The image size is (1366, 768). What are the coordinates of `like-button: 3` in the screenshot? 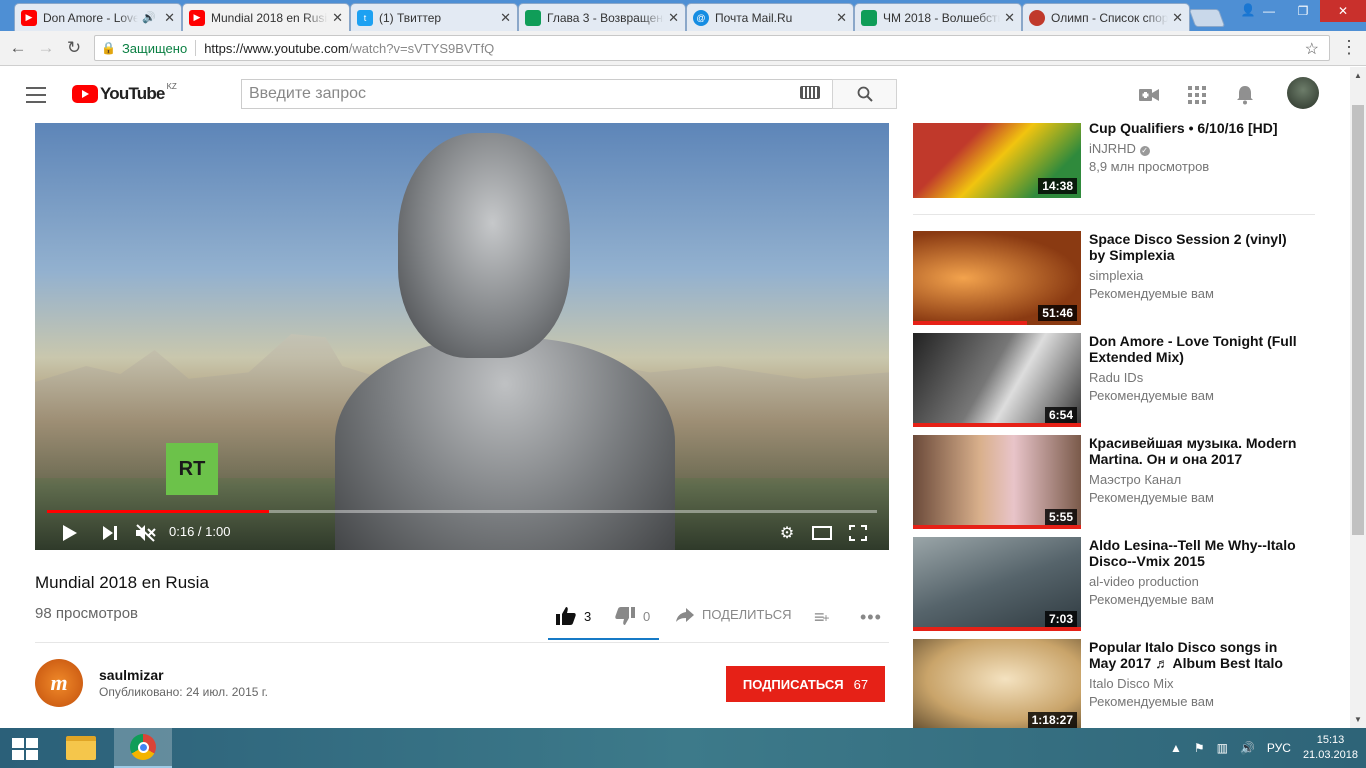 It's located at (573, 616).